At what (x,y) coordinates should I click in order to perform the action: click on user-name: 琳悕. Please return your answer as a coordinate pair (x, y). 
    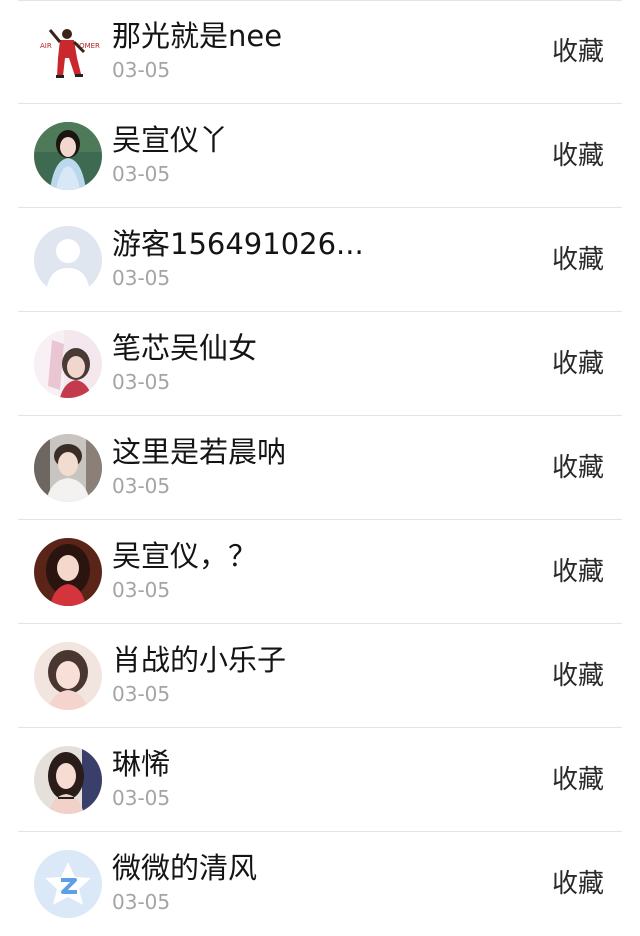
    Looking at the image, I should click on (141, 764).